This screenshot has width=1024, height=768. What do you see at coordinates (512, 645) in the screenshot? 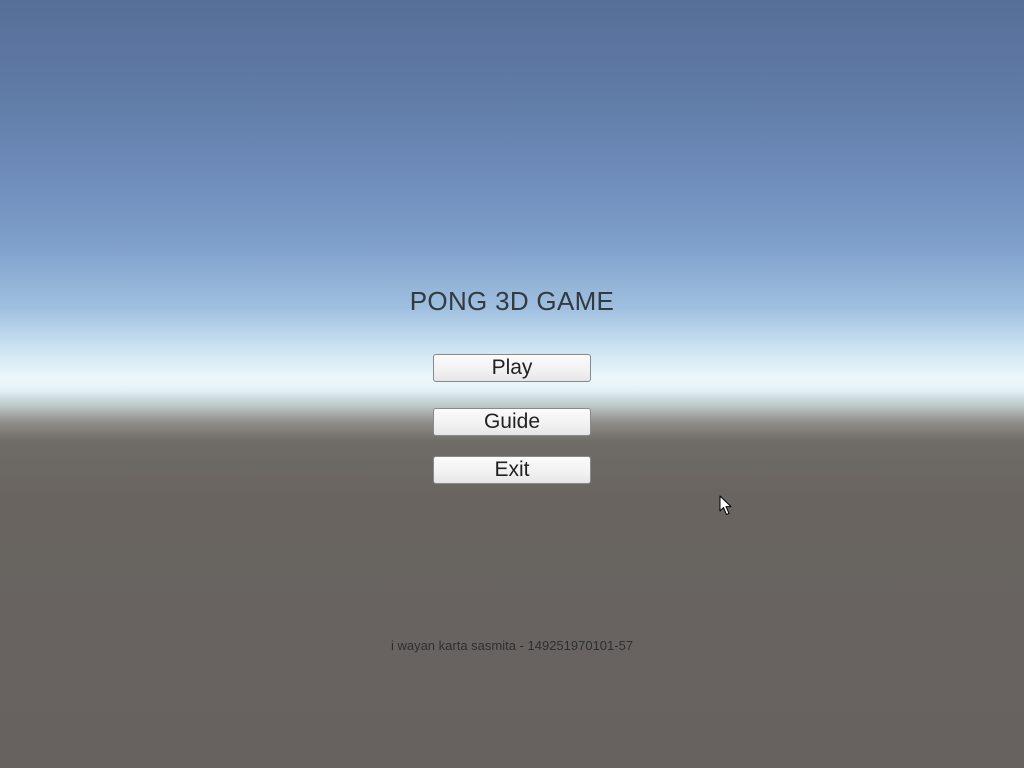
I see `credits-text: i wayan karta sasmita - 149251970101-57` at bounding box center [512, 645].